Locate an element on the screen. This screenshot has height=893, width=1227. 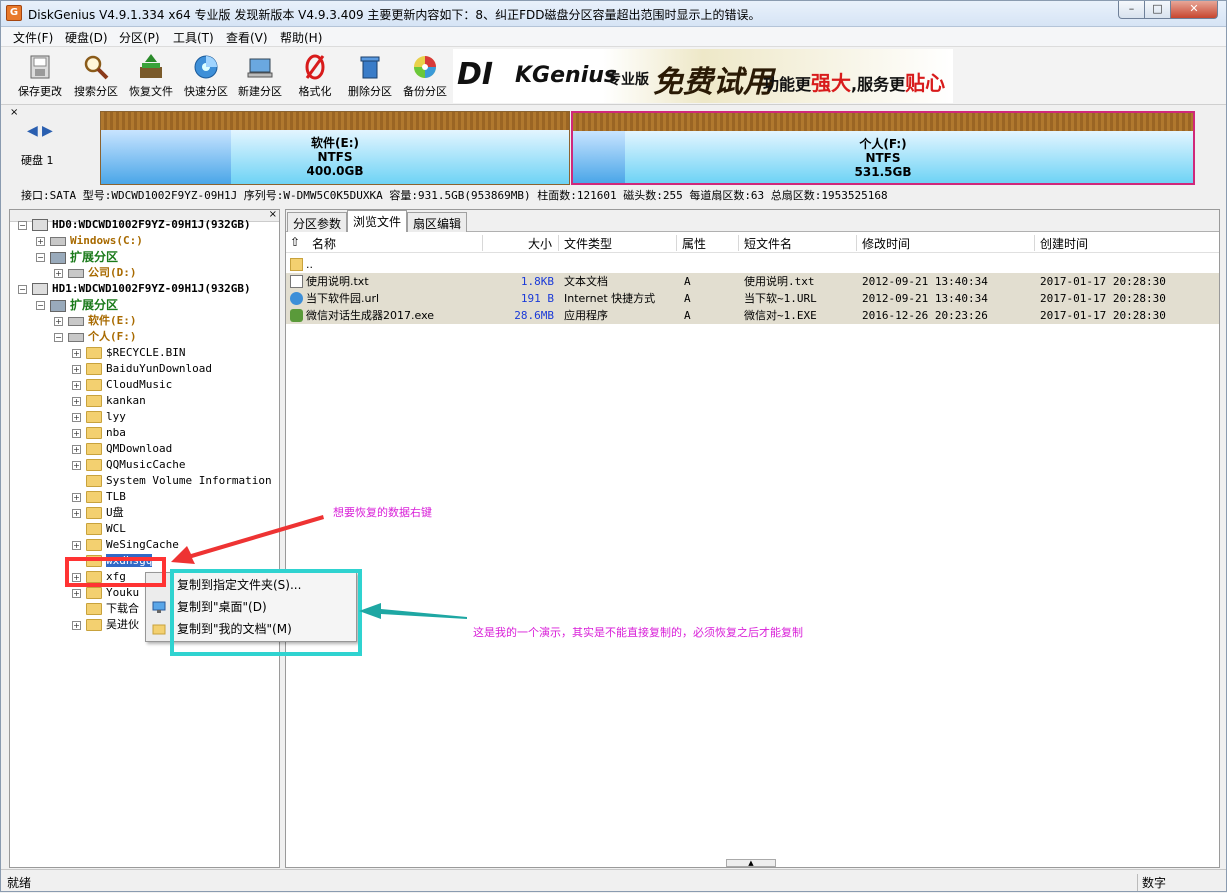
annotation-arrows is located at coordinates (319, 567).